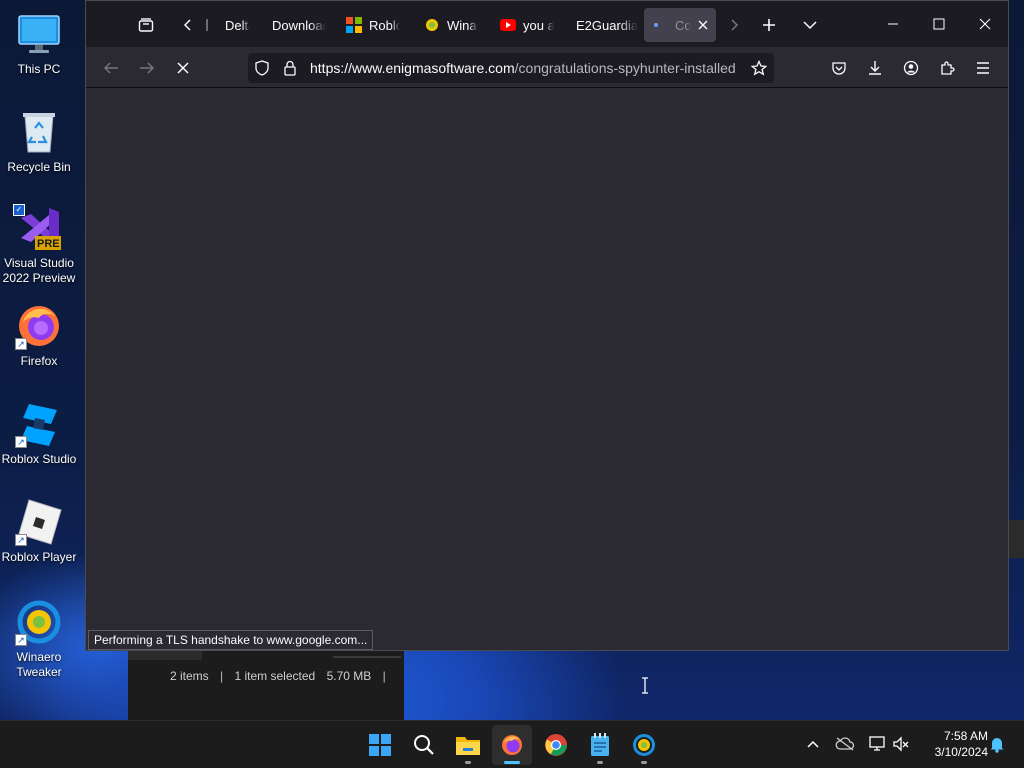 The width and height of the screenshot is (1024, 768). I want to click on monitor-icon, so click(39, 34).